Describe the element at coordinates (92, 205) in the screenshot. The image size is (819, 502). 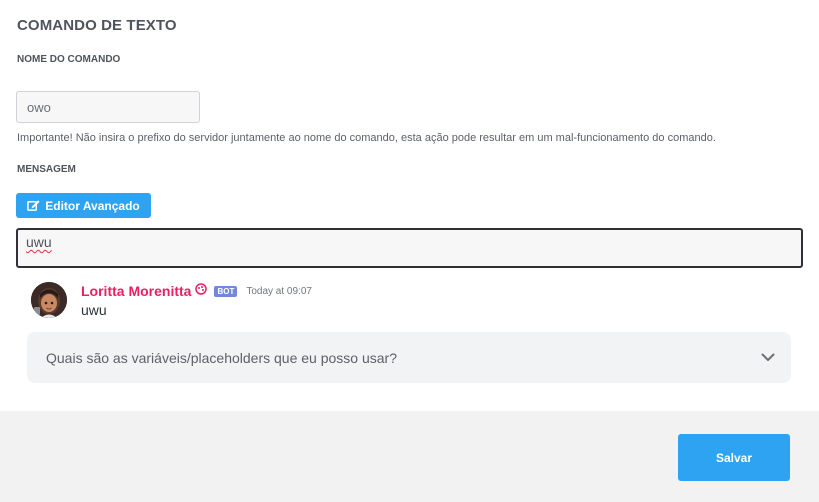
I see `advanced-editor-label: Editor Avançado` at that location.